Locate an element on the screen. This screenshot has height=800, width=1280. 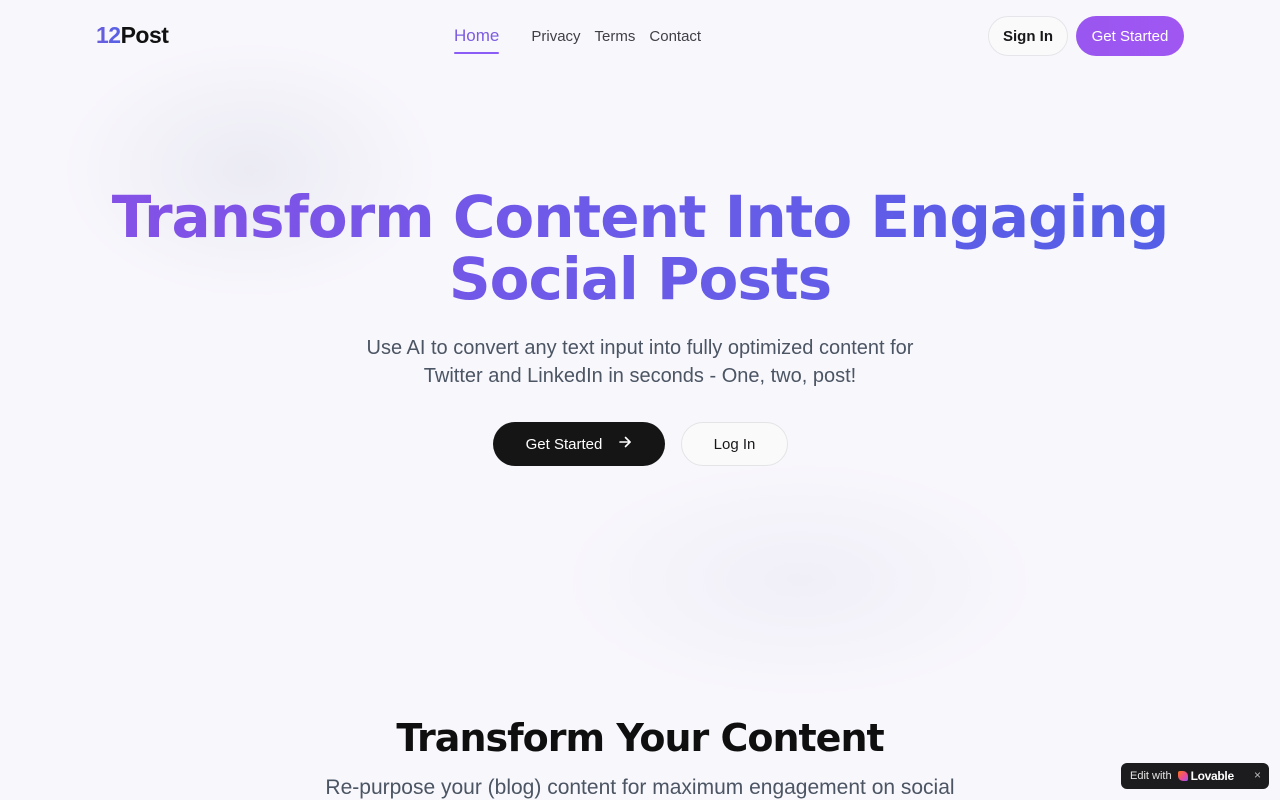
nav-item-terms: Terms is located at coordinates (615, 36).